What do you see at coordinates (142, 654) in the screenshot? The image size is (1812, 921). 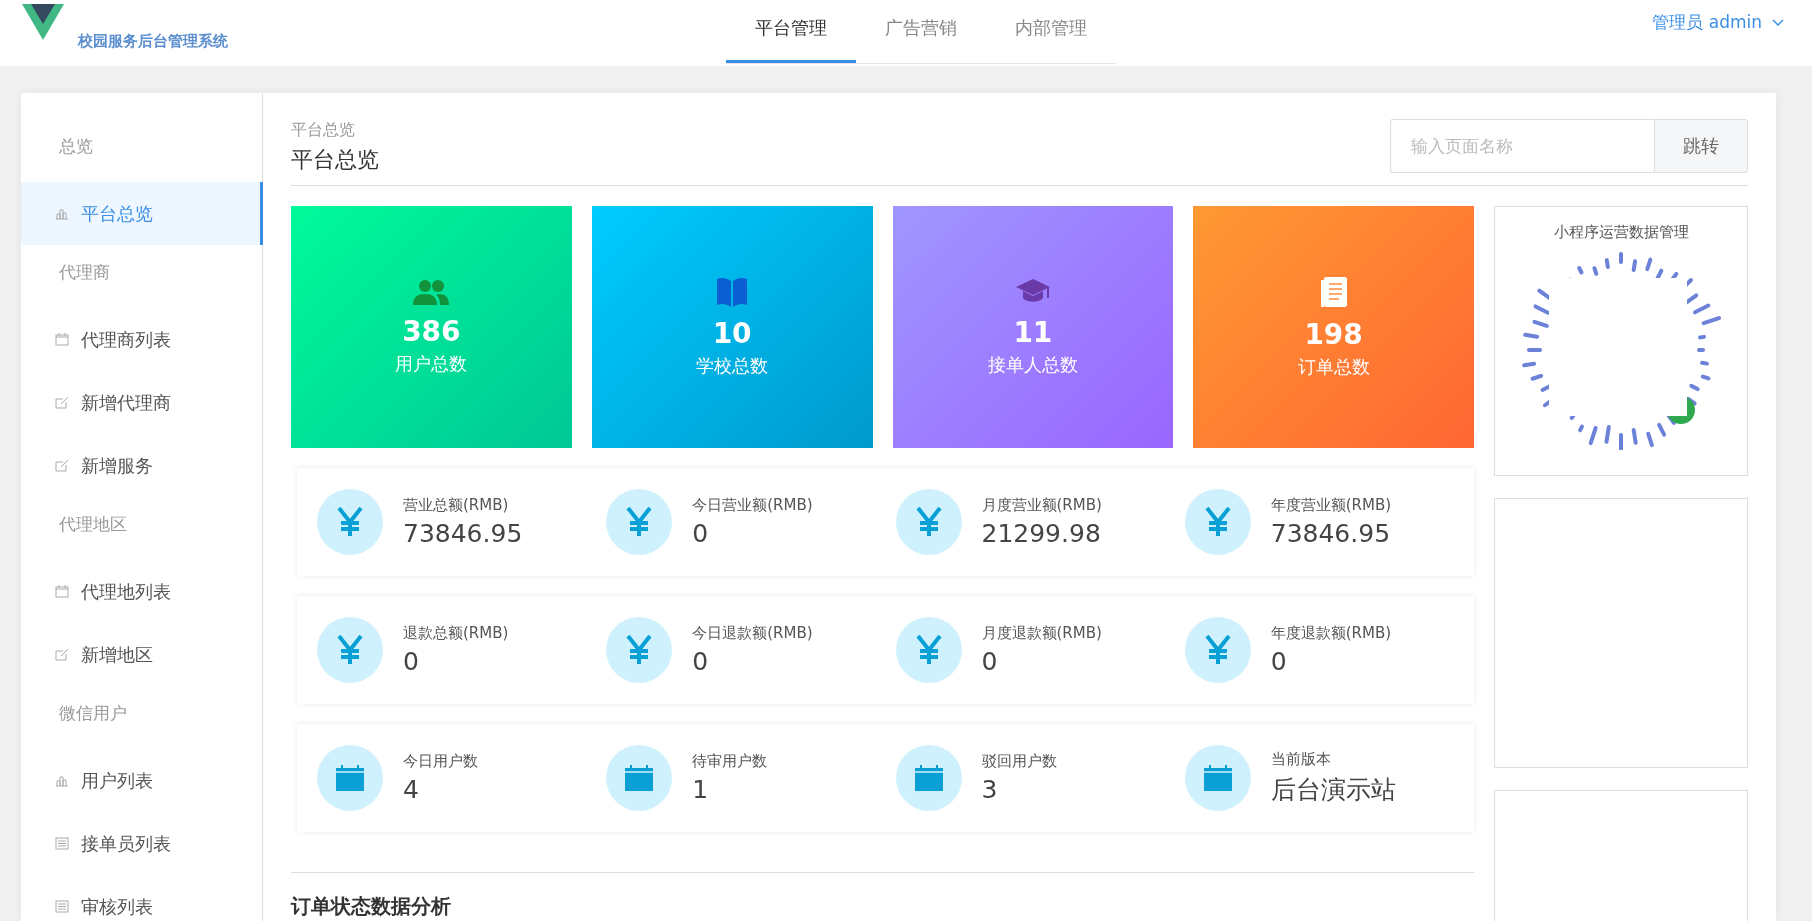 I see `menu-item: 新增地区` at bounding box center [142, 654].